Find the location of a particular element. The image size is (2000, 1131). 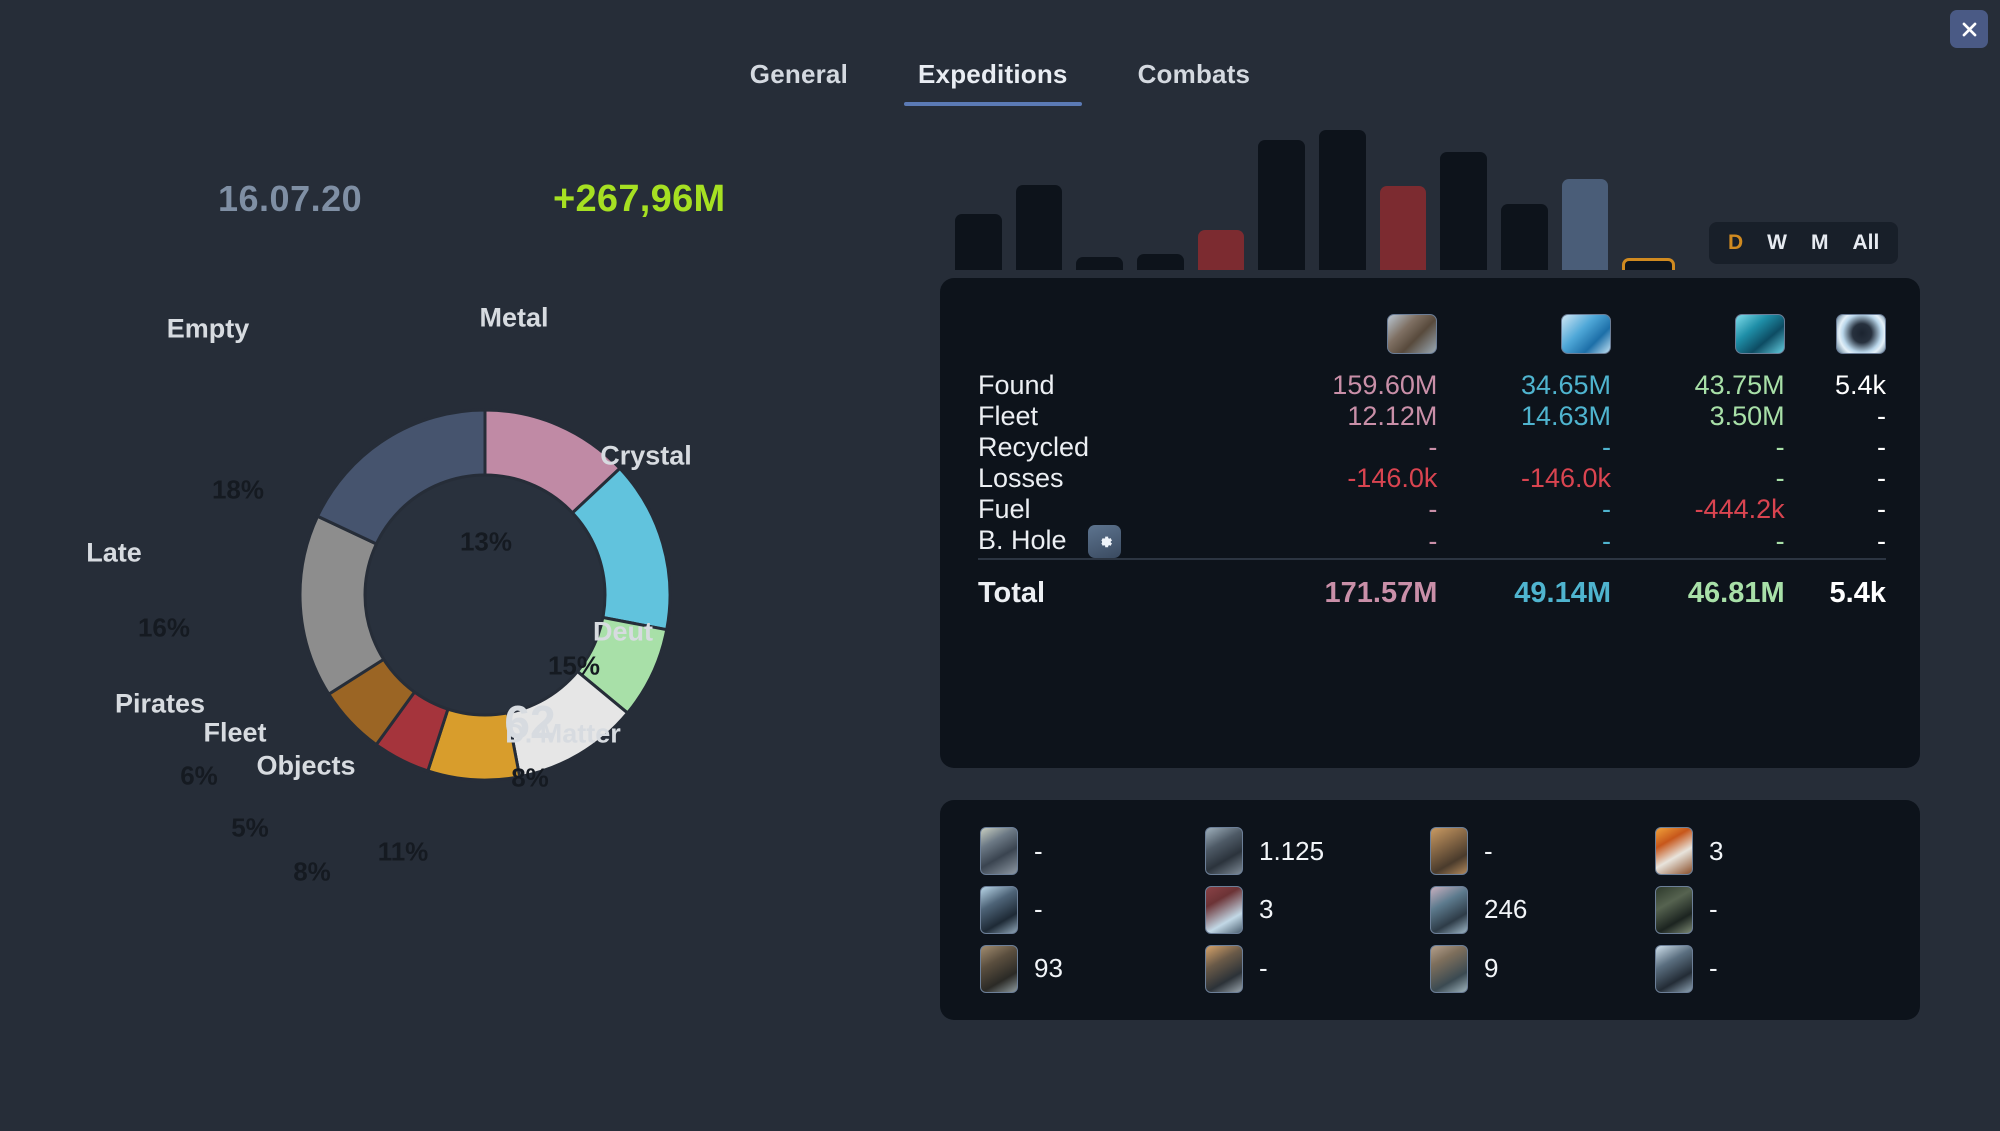

ship-entry: 1.125 is located at coordinates (1317, 851).